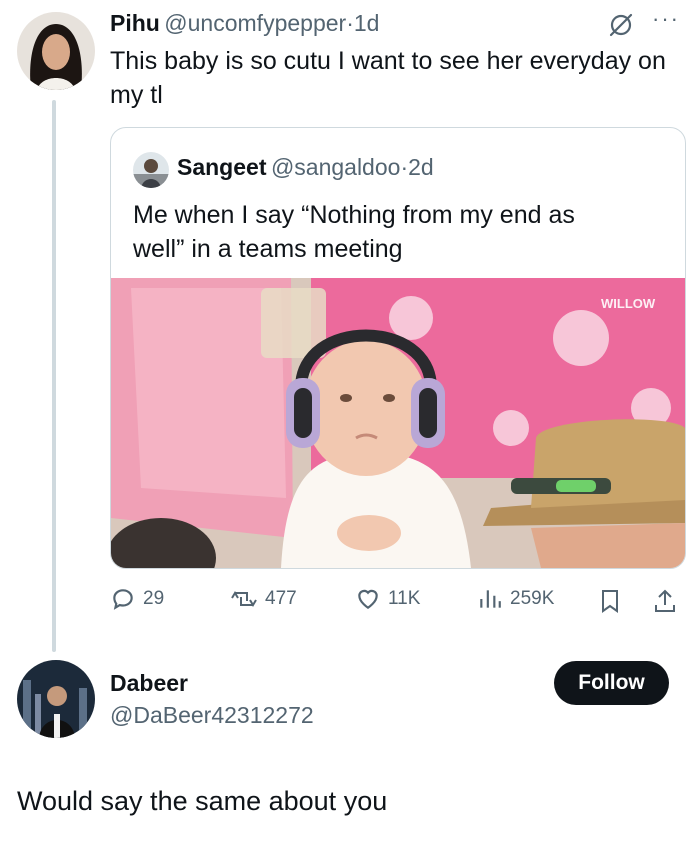  What do you see at coordinates (336, 167) in the screenshot?
I see `quoted-author-handle: @sangaldoo` at bounding box center [336, 167].